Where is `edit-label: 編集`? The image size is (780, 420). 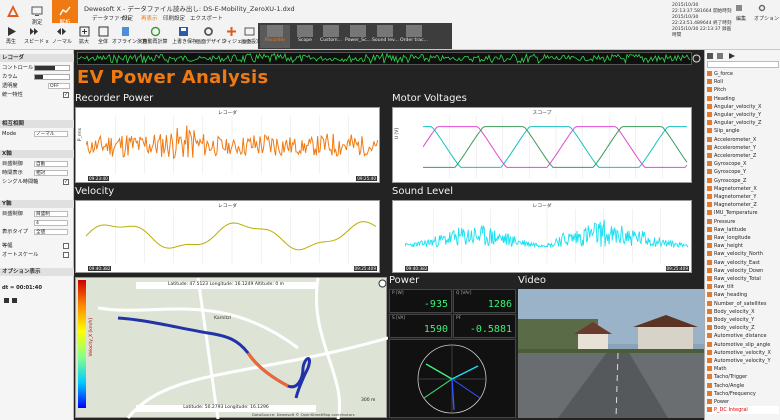
edit-label: 編集 is located at coordinates (741, 18).